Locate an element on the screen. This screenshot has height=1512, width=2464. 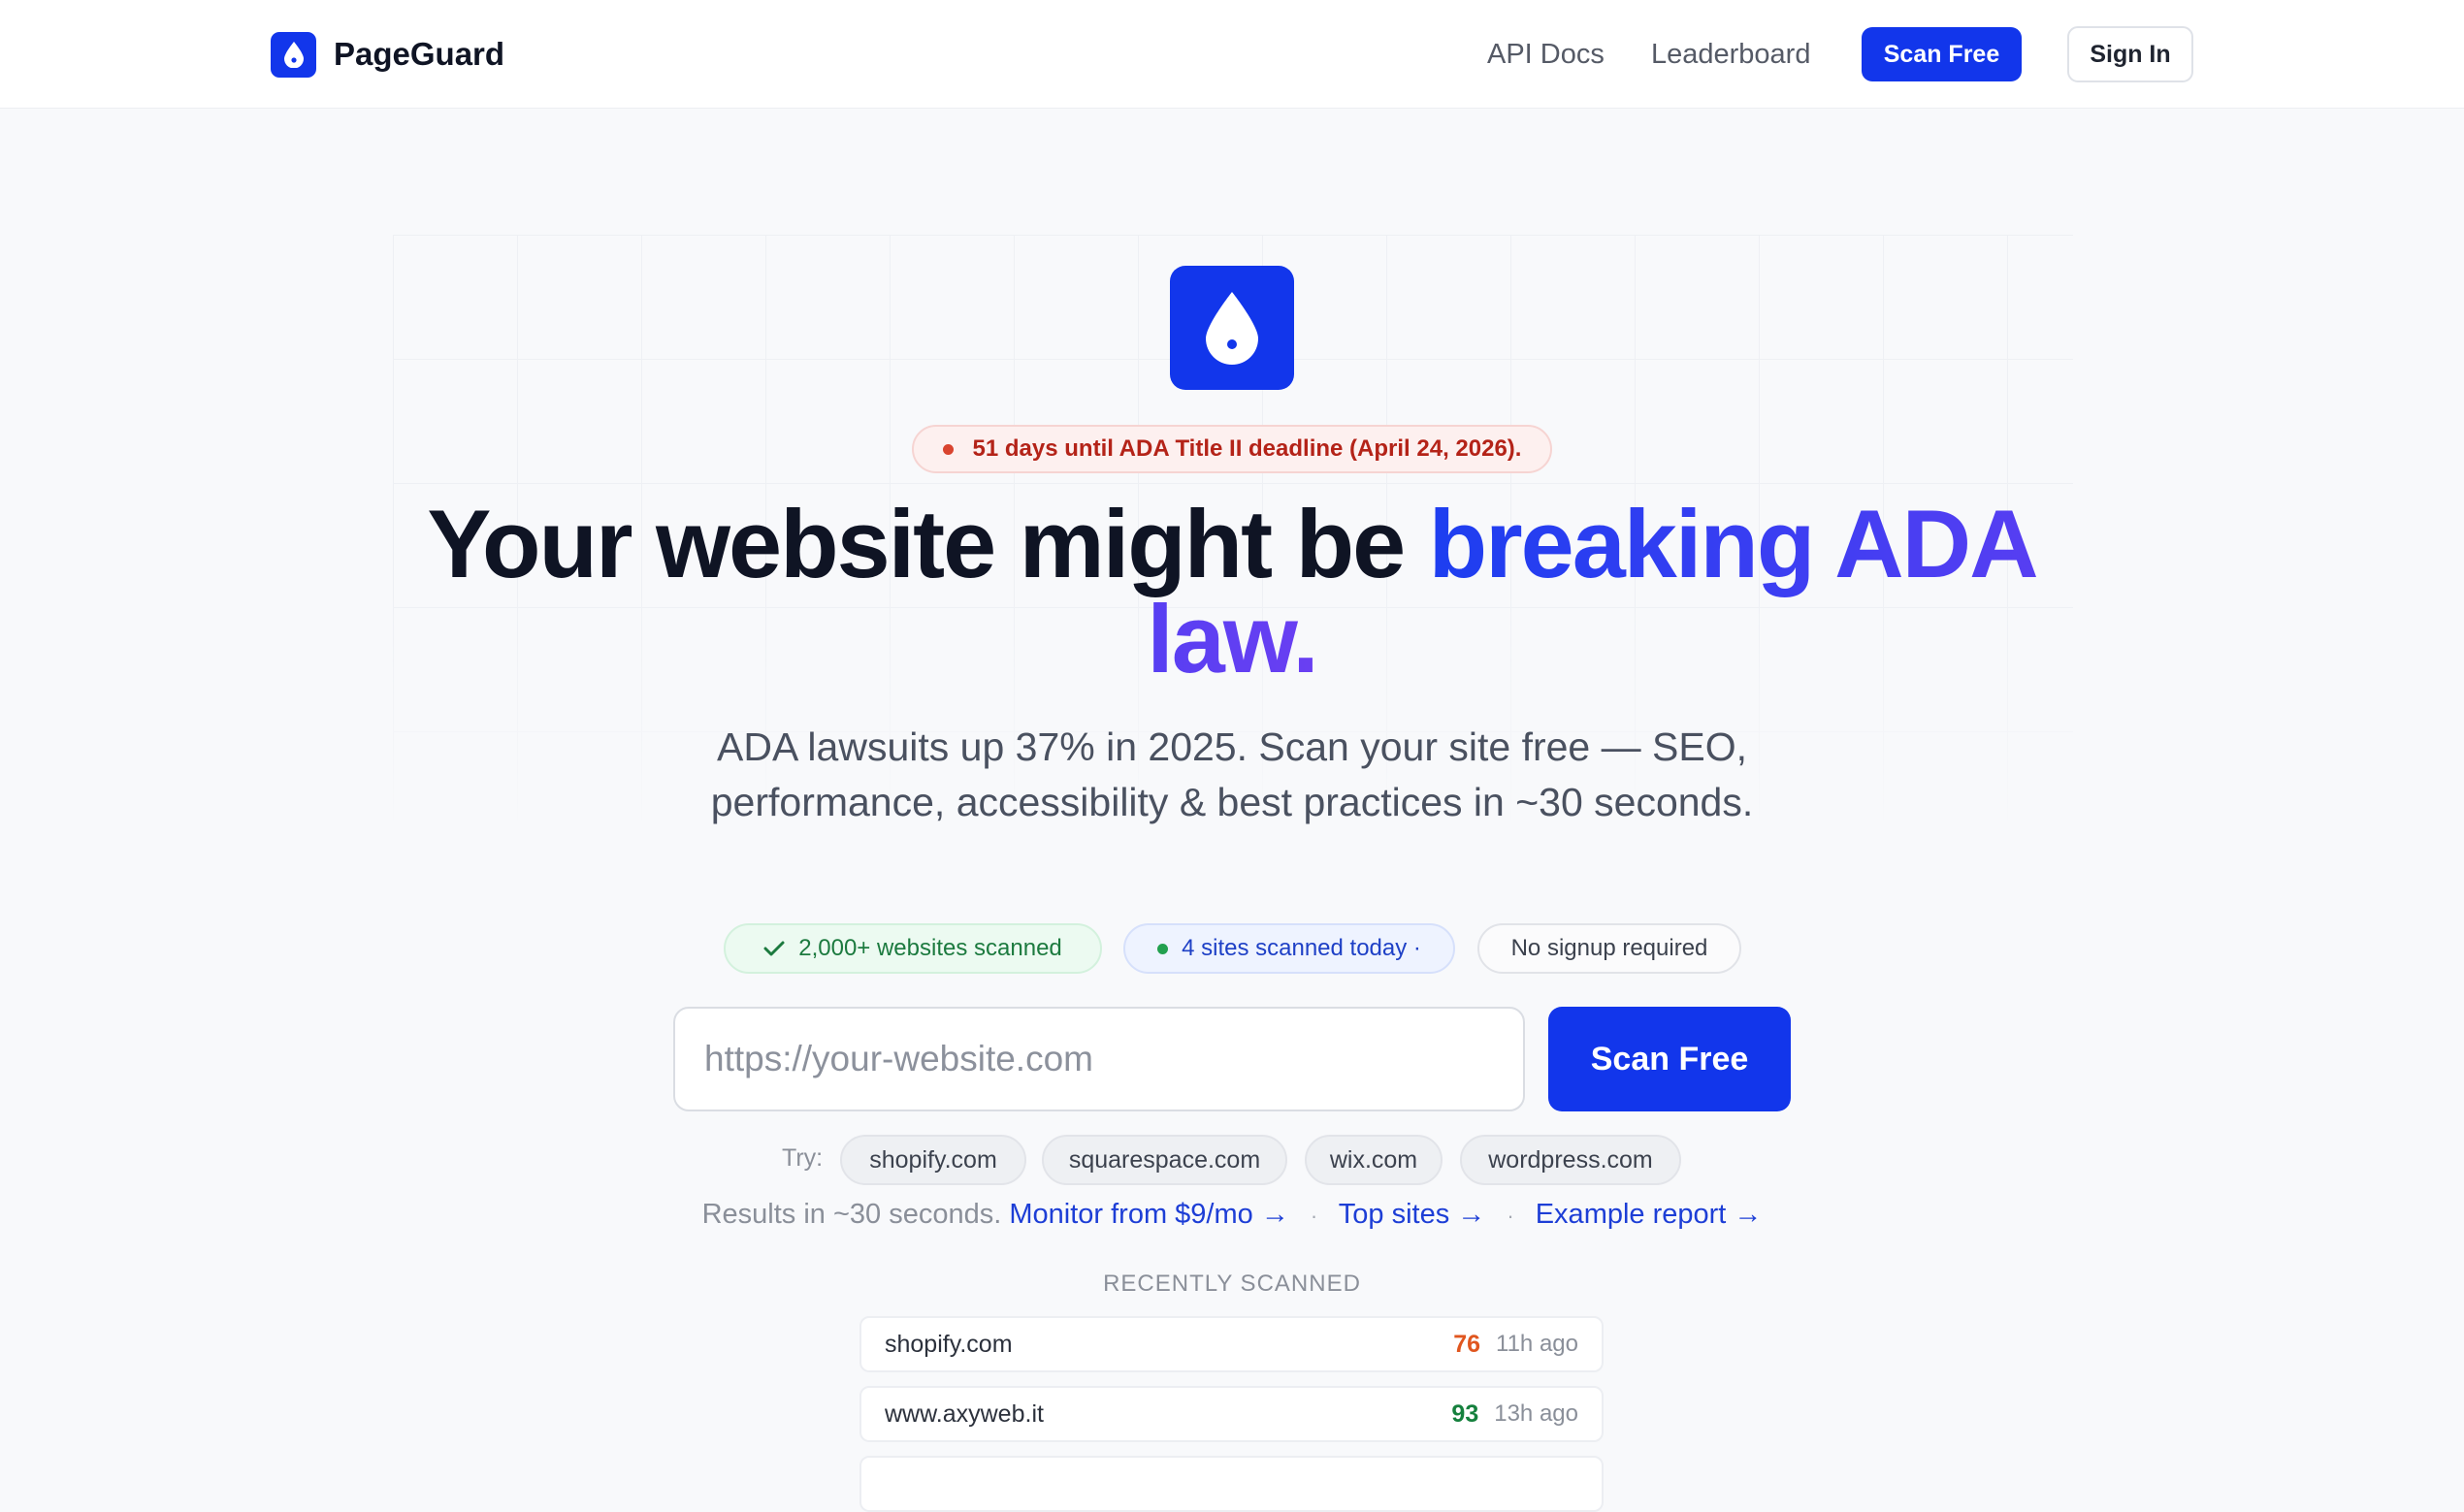
results-time-text: Results in ~30 seconds. is located at coordinates (851, 1214).